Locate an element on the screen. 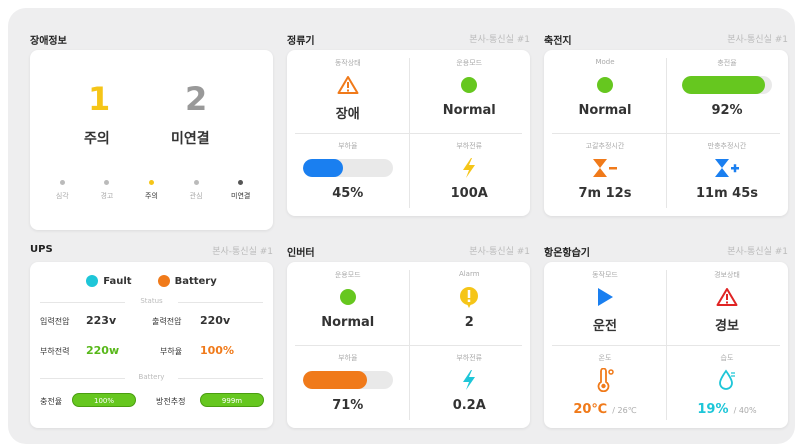 This screenshot has width=797, height=448. inverter-card: 운용모드 Normal Alarm 2 부하율 71% 부하전류 0.2A is located at coordinates (408, 345).